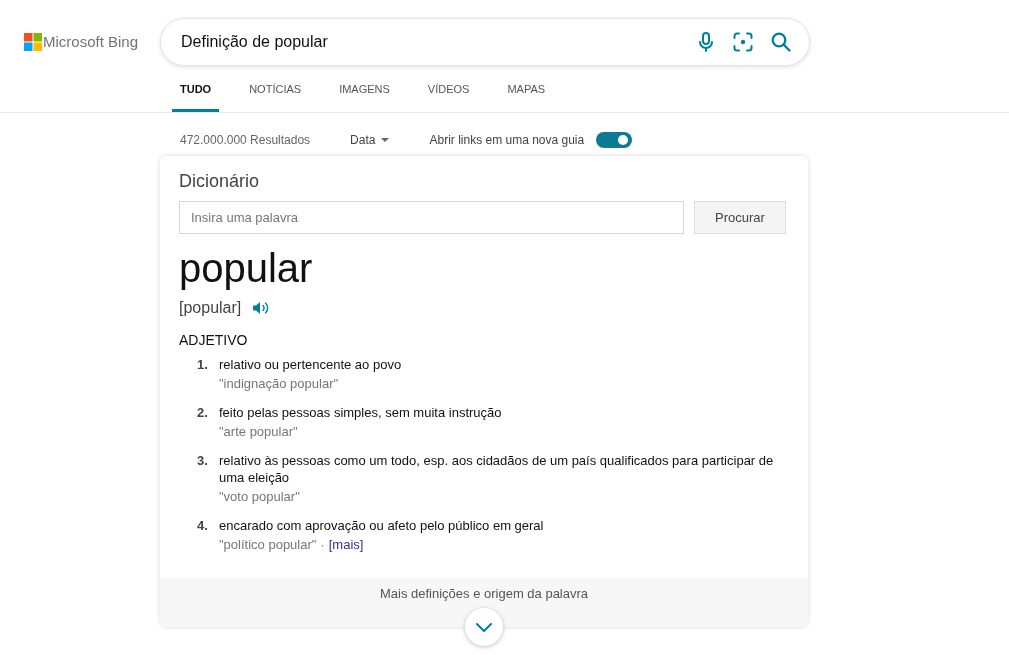  I want to click on definition-text: encarado com aprovação ou afeto pelo público em geral, so click(382, 525).